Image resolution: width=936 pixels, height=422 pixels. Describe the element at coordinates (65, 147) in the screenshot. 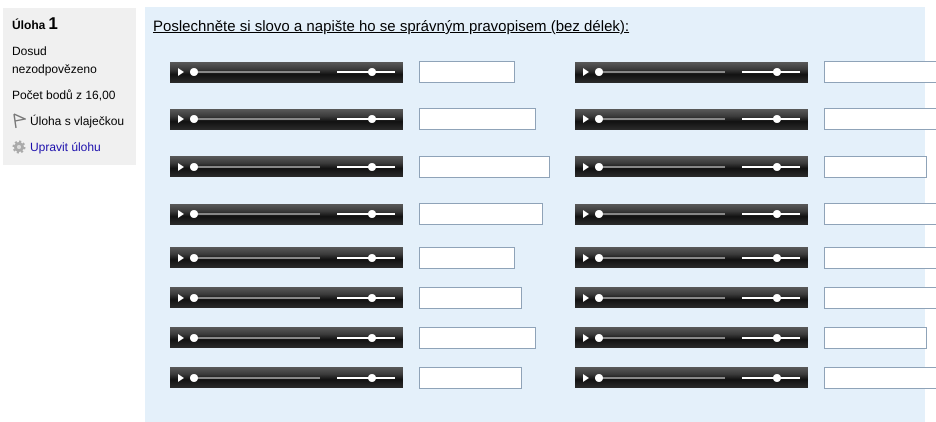

I see `edit-question-link: Upravit úlohu` at that location.